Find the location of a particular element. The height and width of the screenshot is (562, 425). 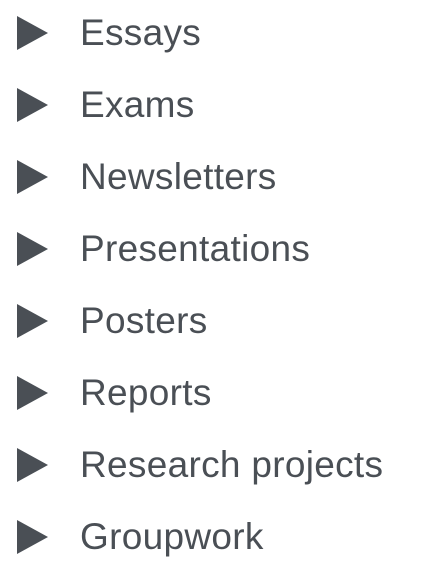

list-item-exams: Exams is located at coordinates (212, 105).